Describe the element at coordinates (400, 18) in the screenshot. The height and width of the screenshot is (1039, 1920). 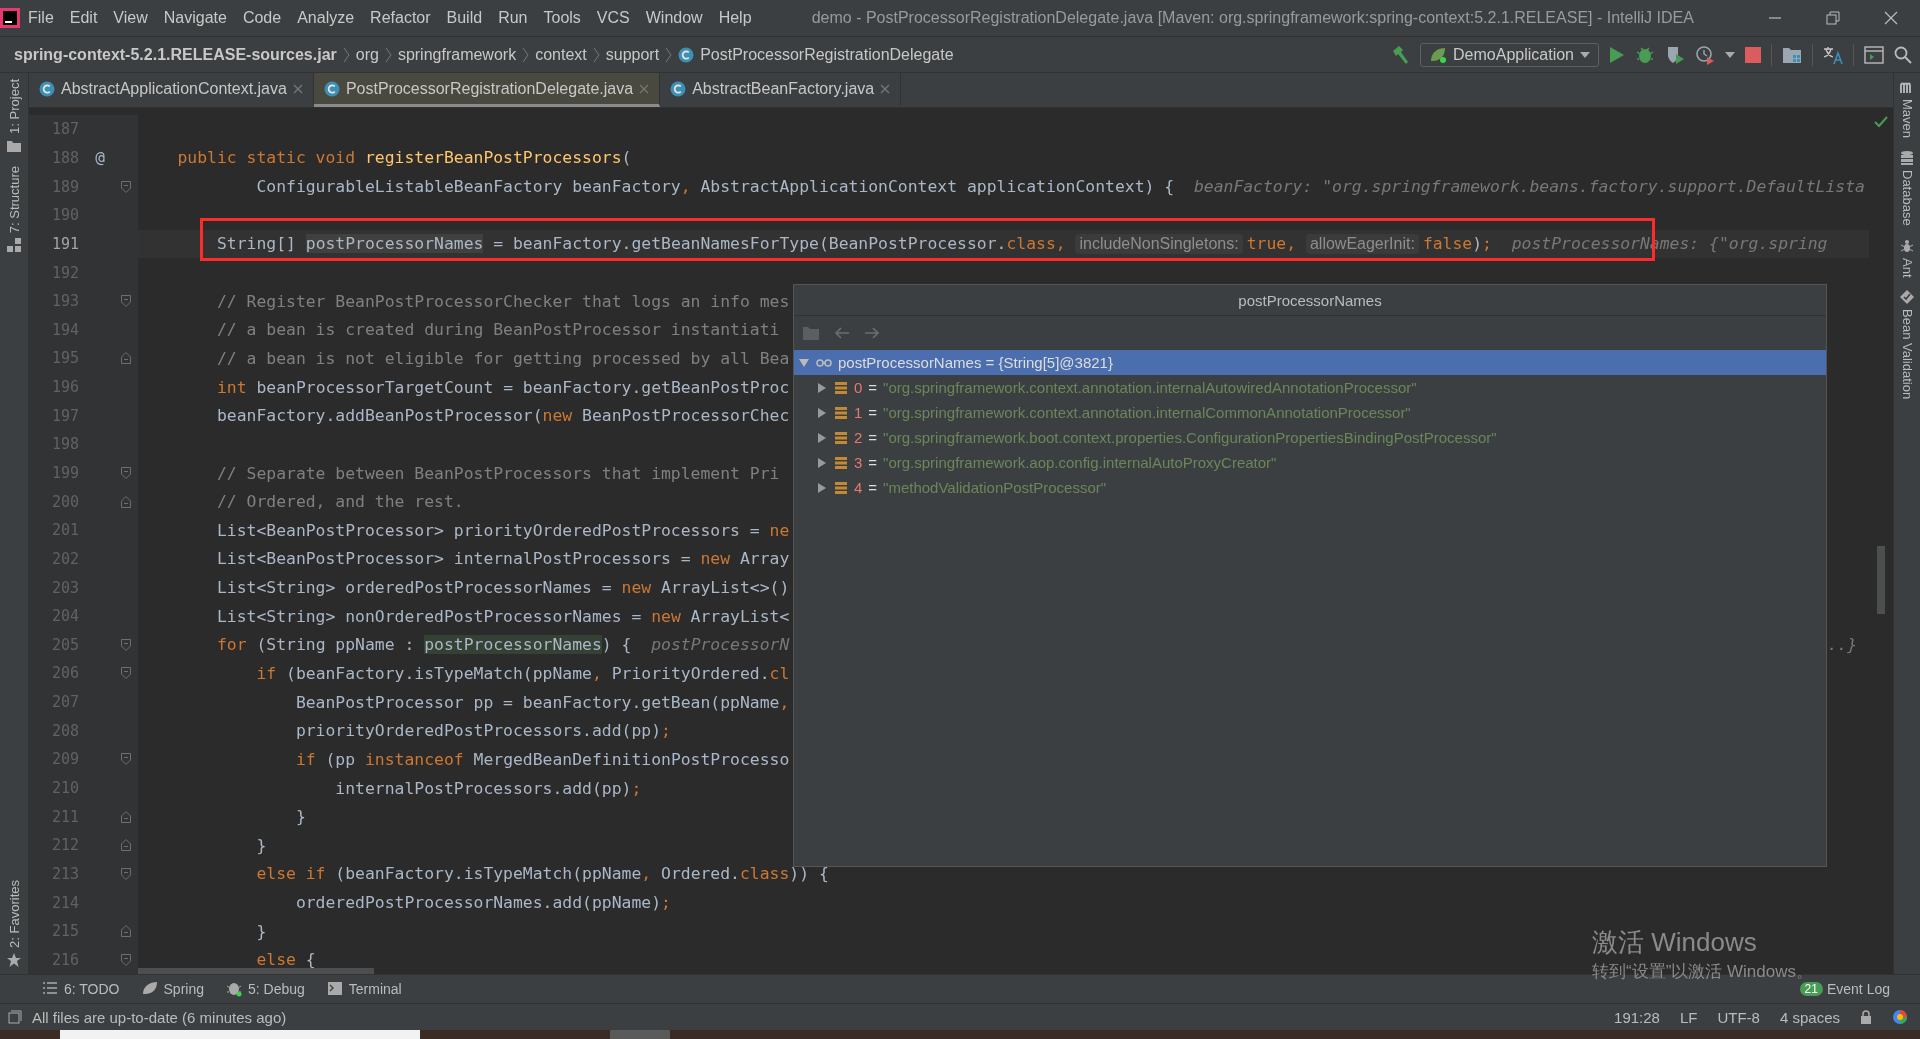
I see `menu-item: Refactor` at that location.